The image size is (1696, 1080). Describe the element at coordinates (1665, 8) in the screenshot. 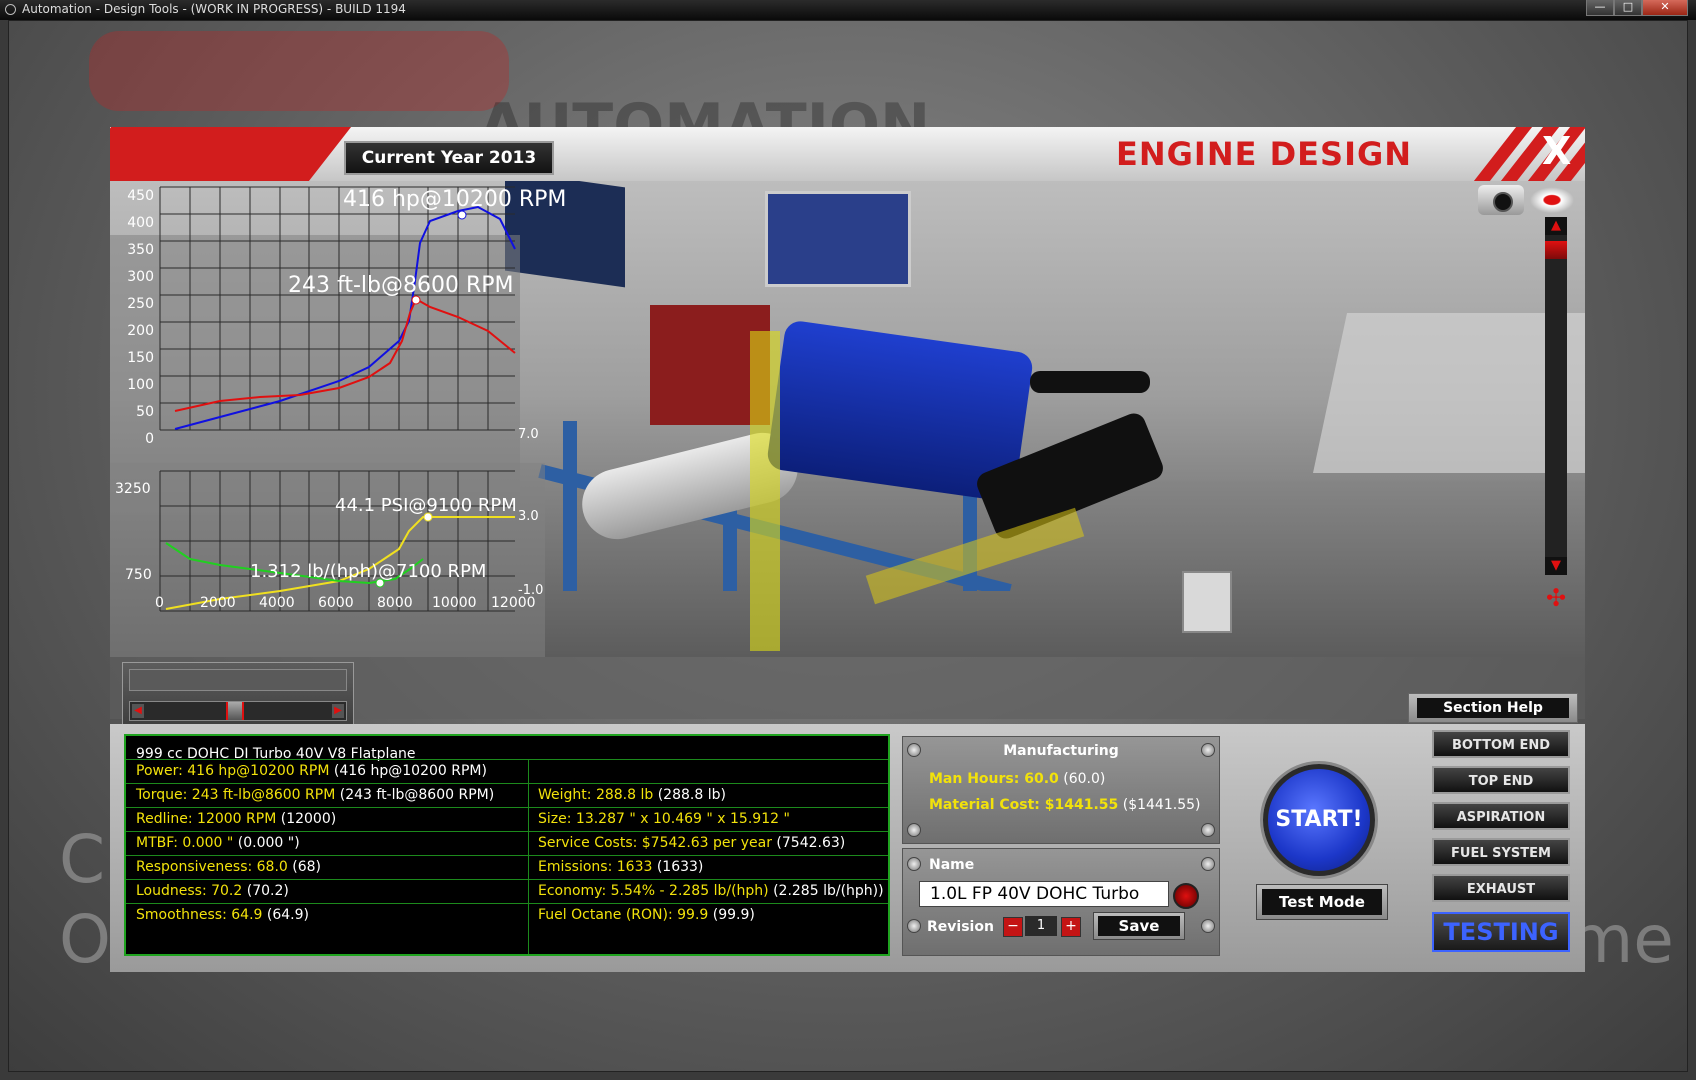

I see `close-window-button: ✕` at that location.